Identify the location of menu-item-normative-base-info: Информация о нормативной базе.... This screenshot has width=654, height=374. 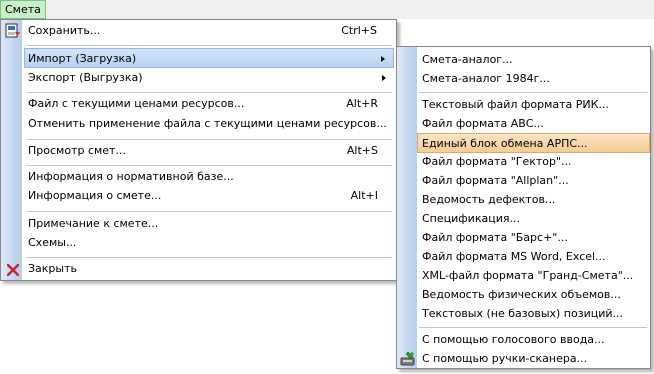
(209, 177).